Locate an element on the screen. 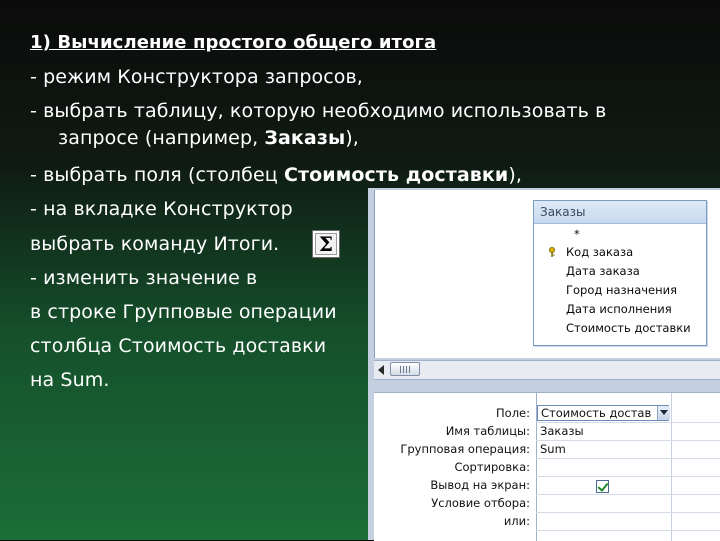 This screenshot has width=720, height=541. totals-sigma-button: Σ is located at coordinates (326, 244).